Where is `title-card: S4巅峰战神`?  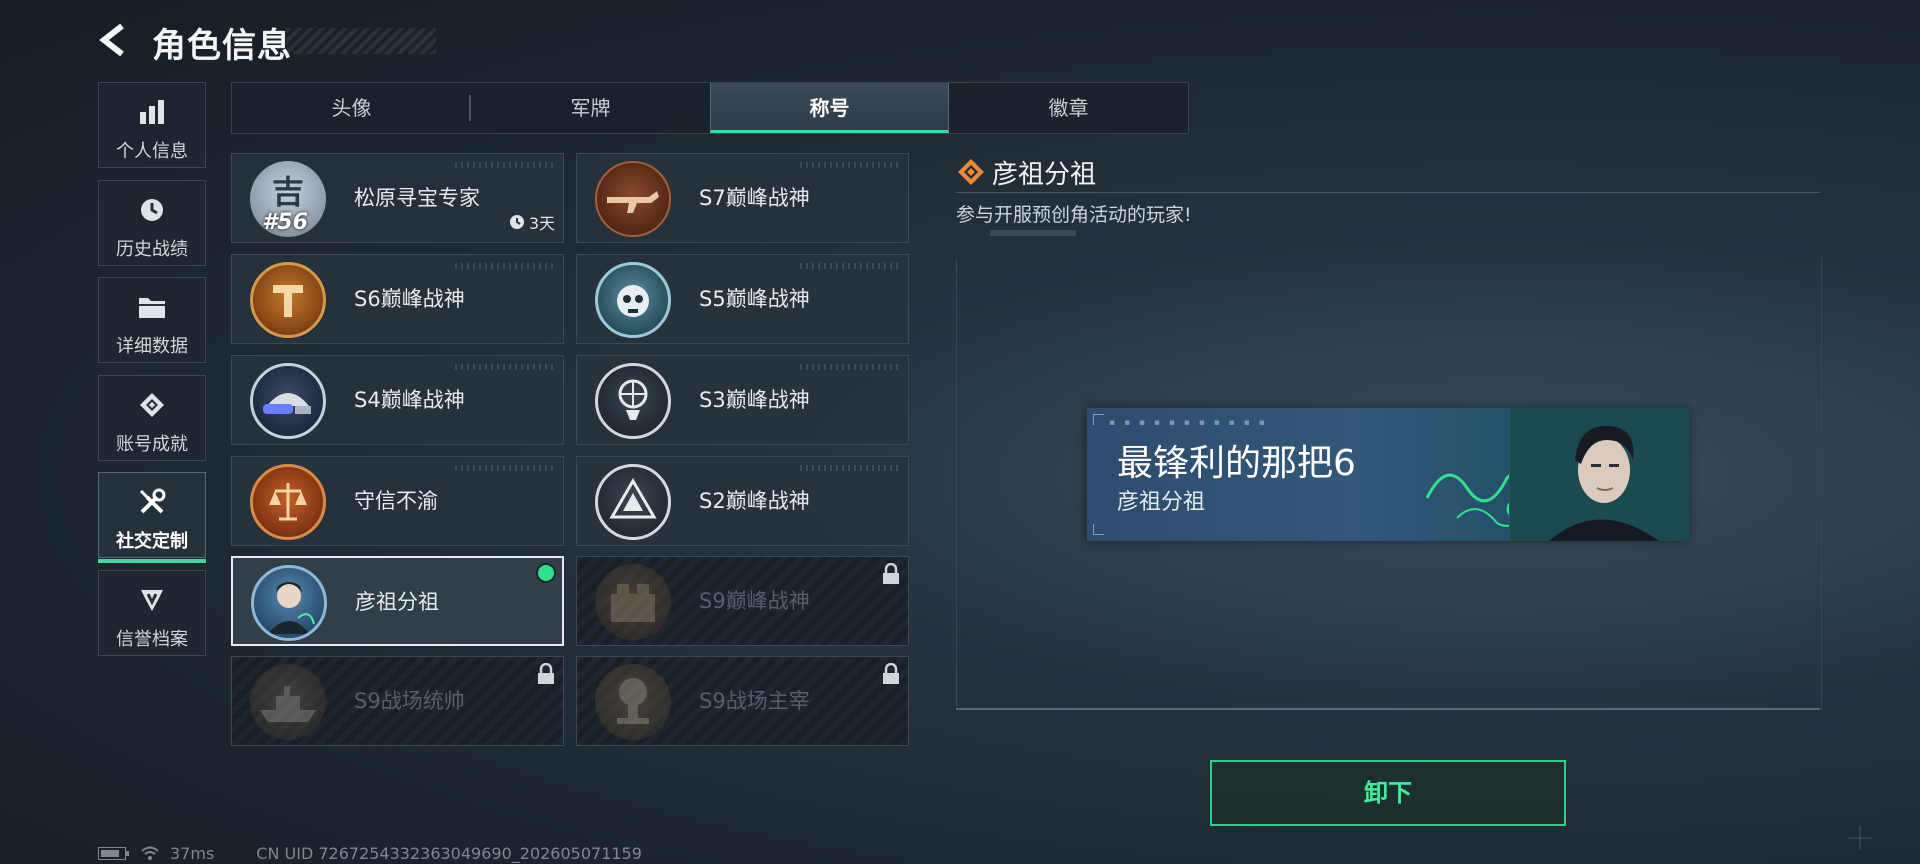 title-card: S4巅峰战神 is located at coordinates (397, 400).